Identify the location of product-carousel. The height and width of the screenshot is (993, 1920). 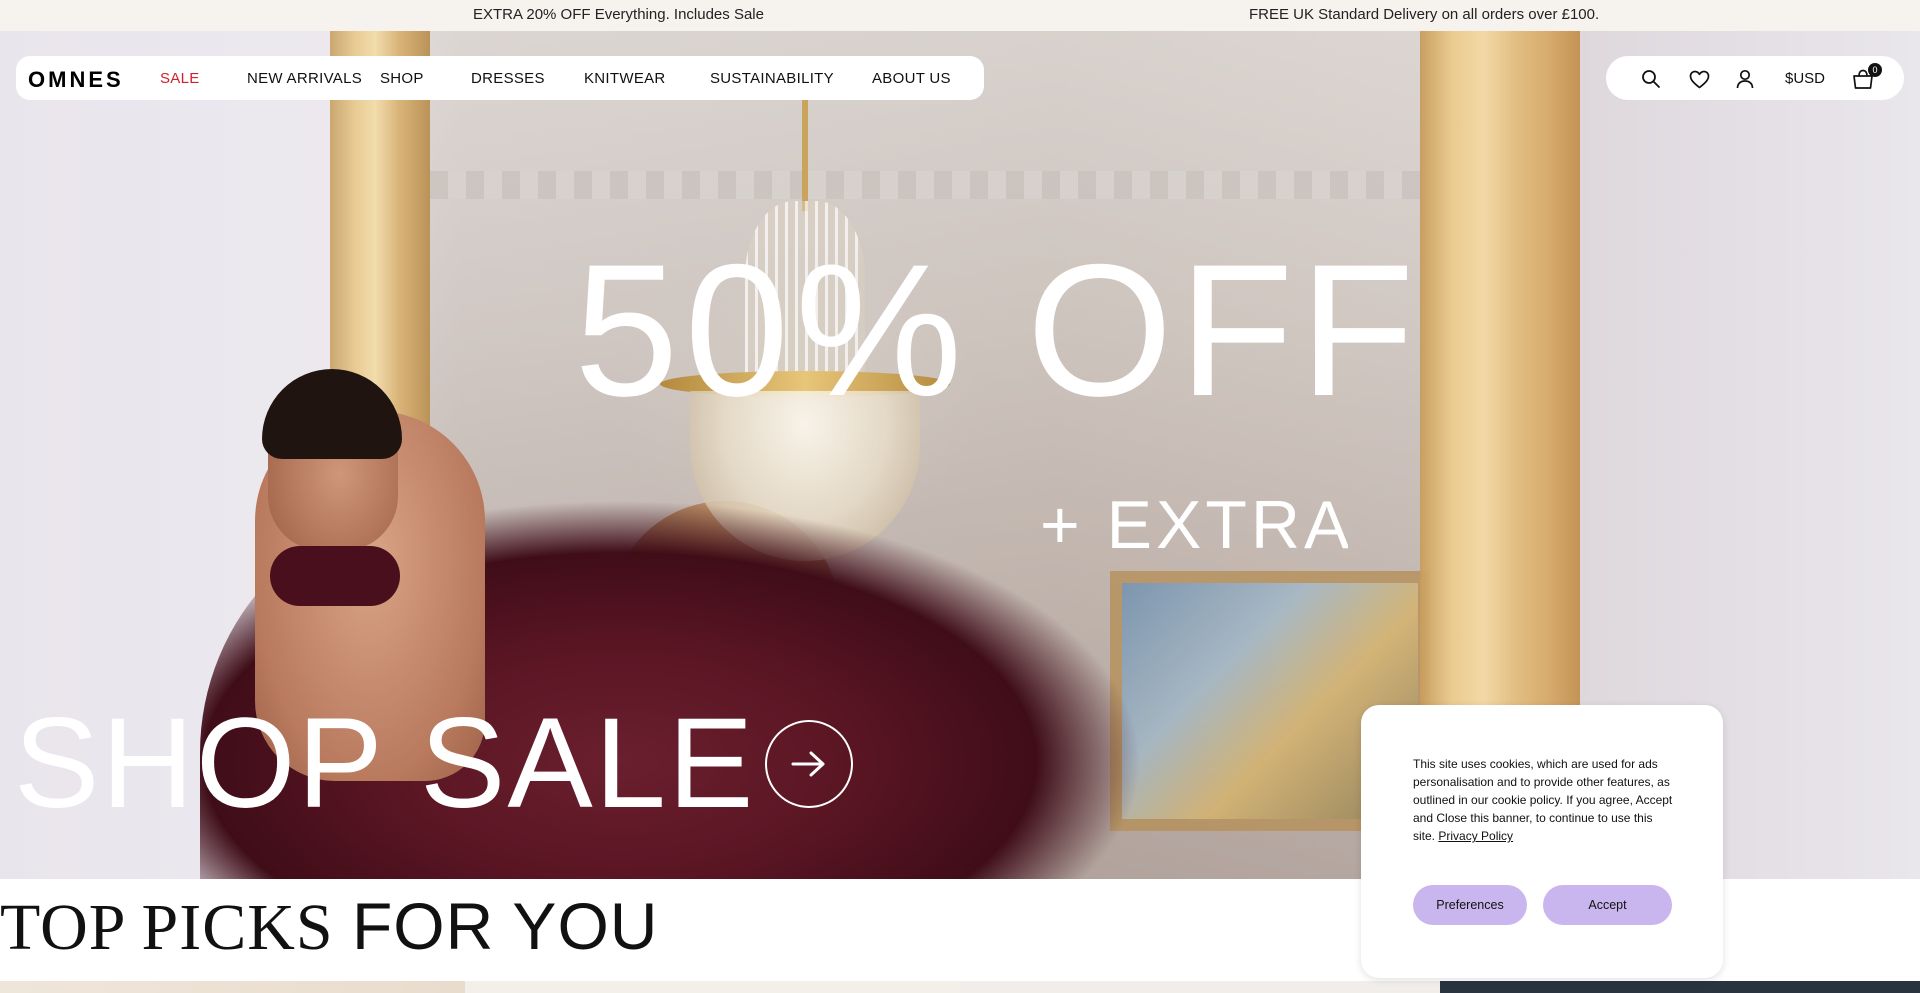
(960, 987).